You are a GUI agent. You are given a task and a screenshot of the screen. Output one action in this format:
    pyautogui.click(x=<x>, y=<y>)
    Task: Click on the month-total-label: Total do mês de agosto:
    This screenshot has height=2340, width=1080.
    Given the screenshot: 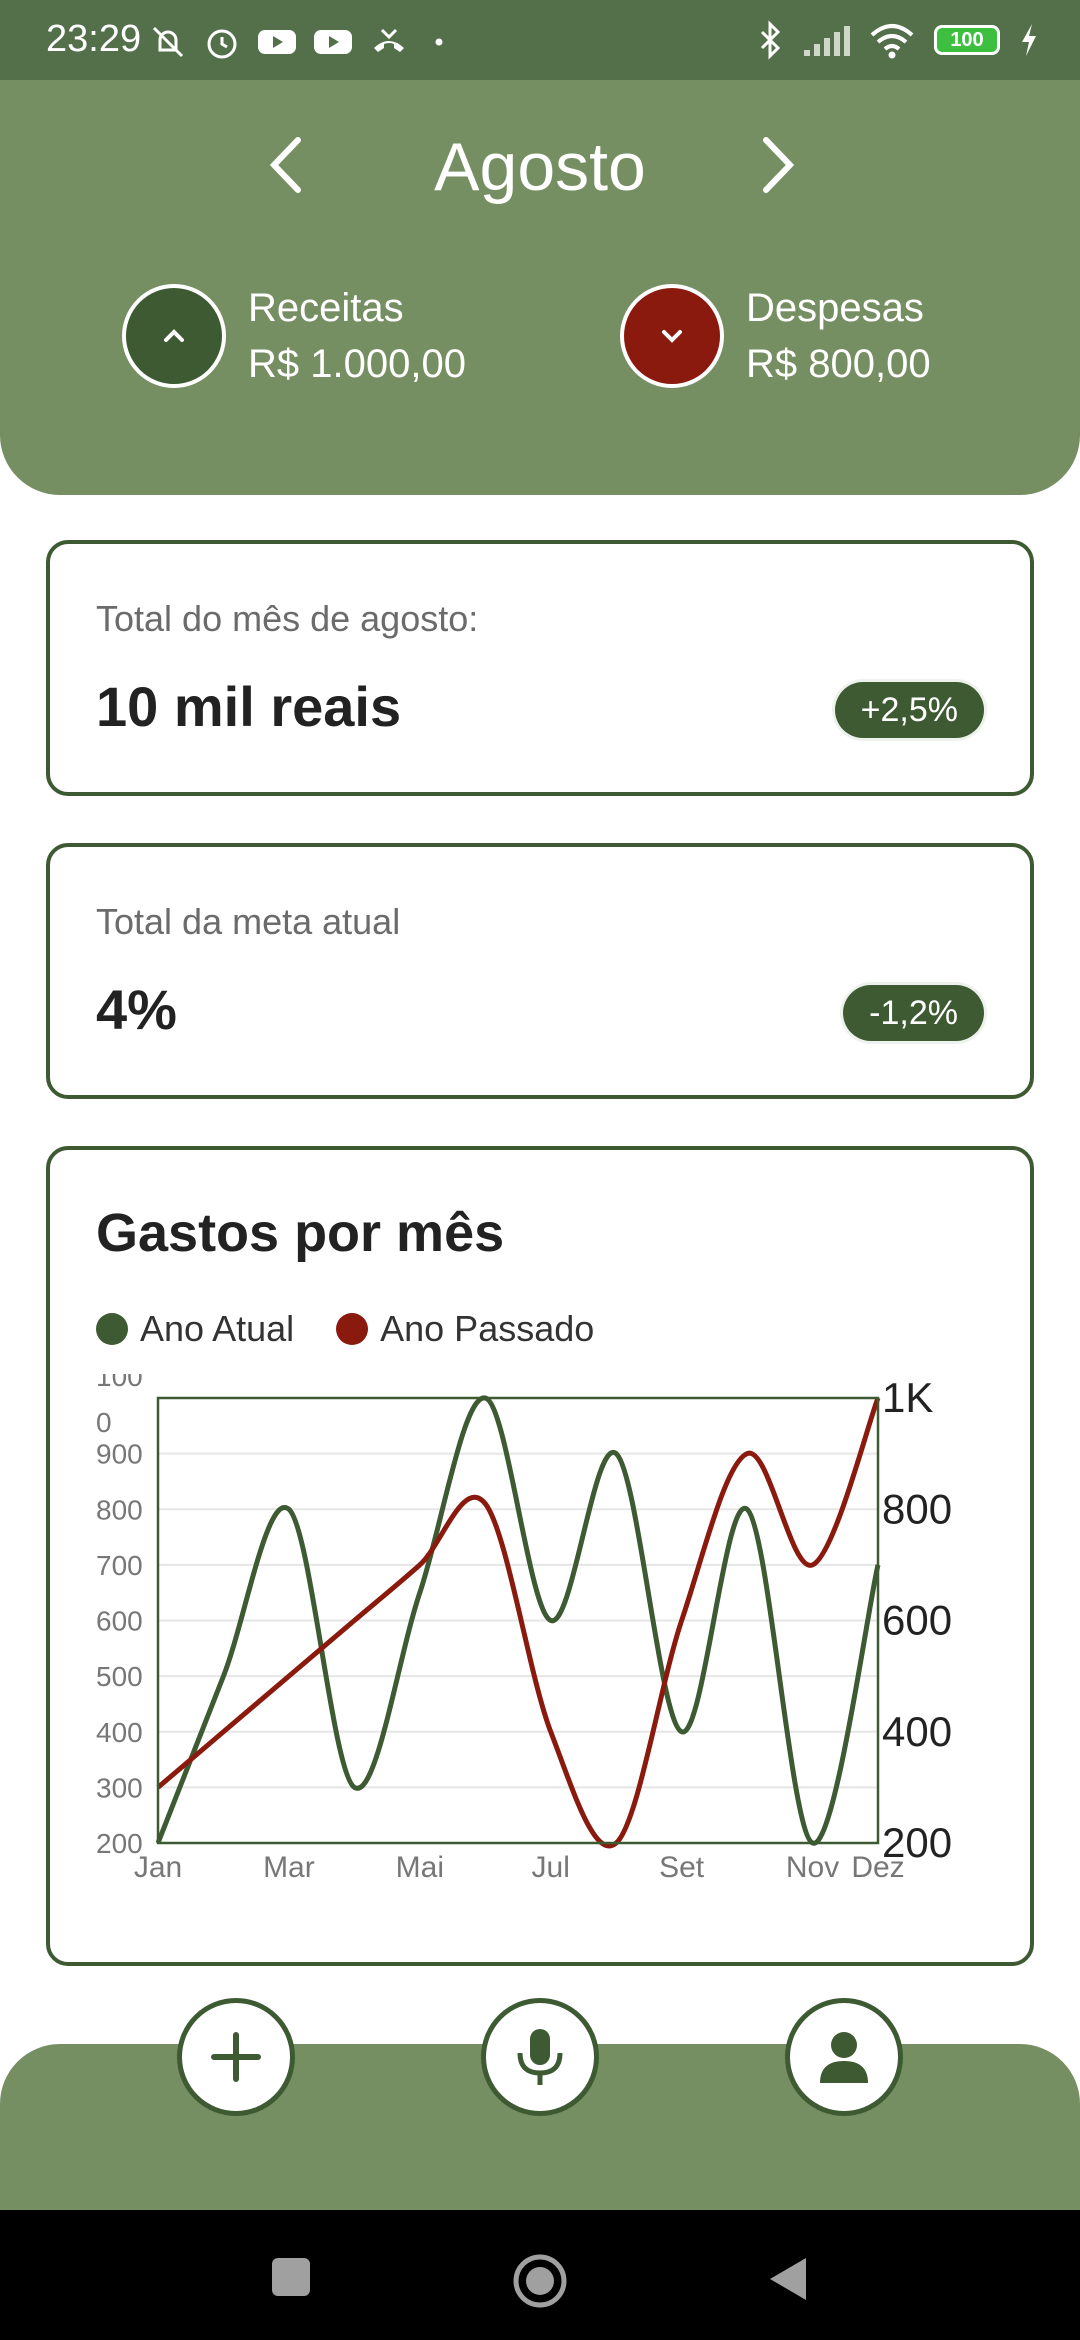 What is the action you would take?
    pyautogui.click(x=287, y=618)
    